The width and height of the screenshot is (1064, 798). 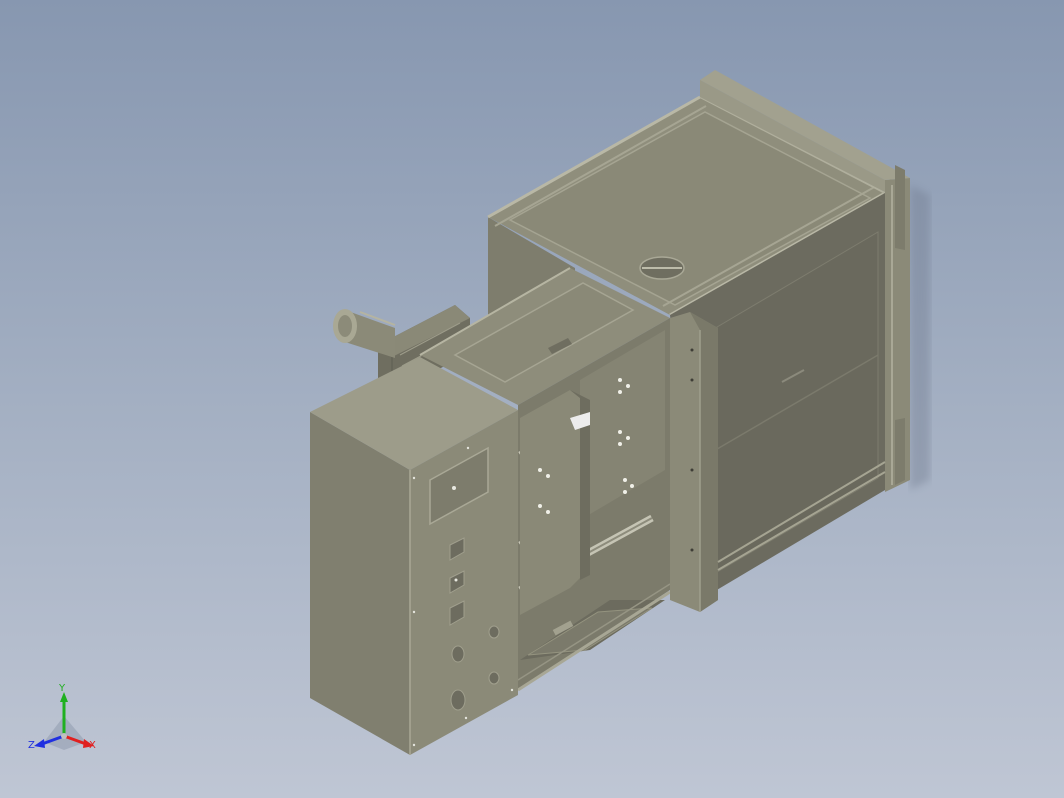 What do you see at coordinates (360, 583) in the screenshot?
I see `cabinet-left-face` at bounding box center [360, 583].